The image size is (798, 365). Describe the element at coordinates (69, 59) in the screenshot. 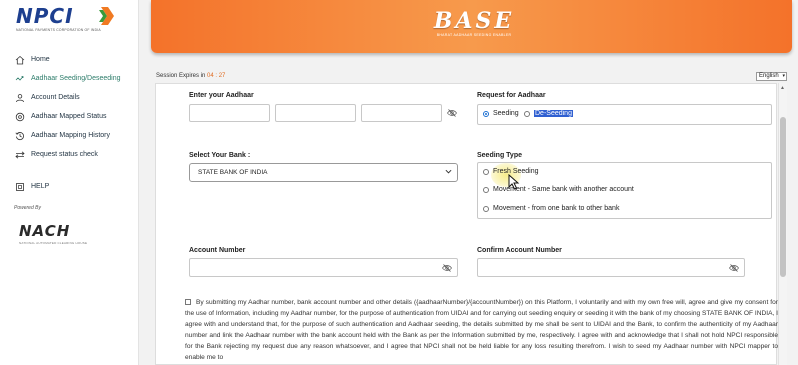

I see `sidebar-item-home: Home` at that location.